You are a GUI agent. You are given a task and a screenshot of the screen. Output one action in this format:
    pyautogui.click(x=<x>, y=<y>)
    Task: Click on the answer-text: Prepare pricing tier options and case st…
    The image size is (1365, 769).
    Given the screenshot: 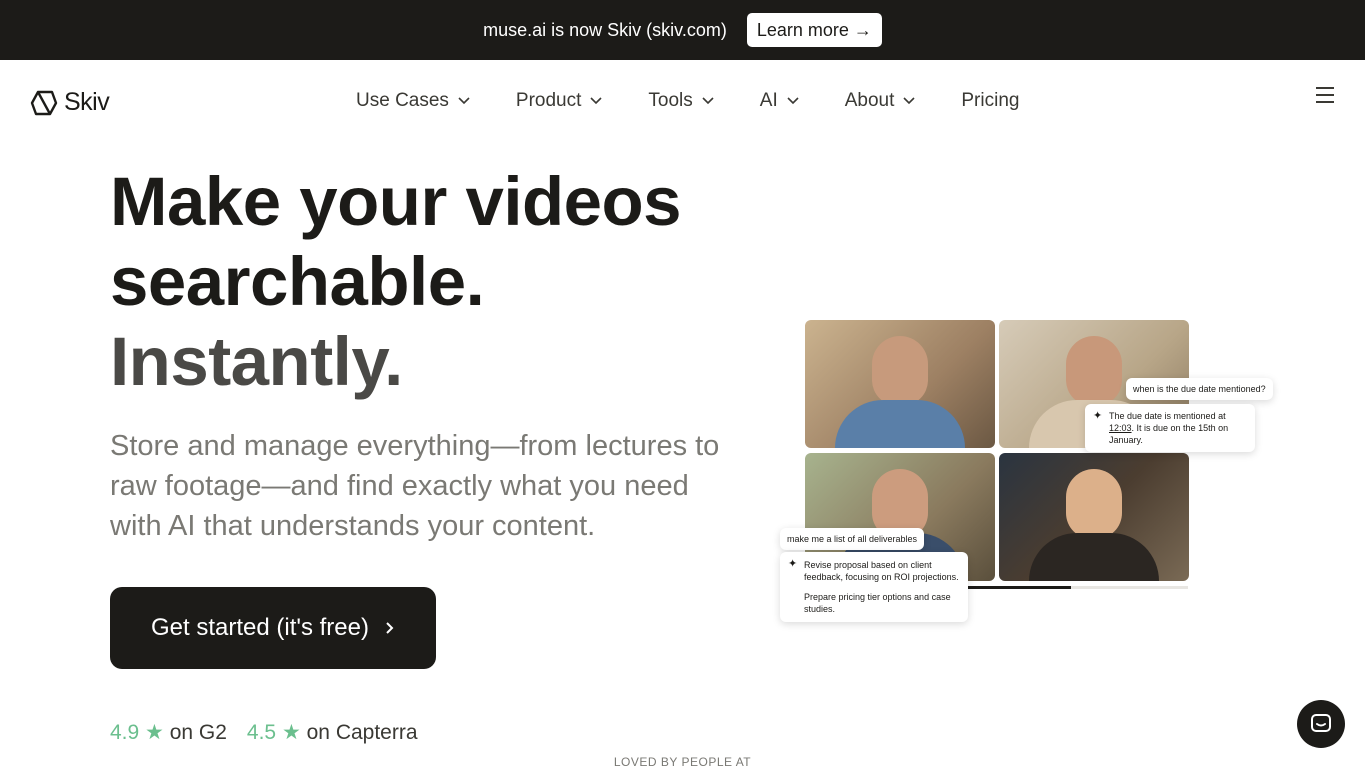 What is the action you would take?
    pyautogui.click(x=877, y=603)
    